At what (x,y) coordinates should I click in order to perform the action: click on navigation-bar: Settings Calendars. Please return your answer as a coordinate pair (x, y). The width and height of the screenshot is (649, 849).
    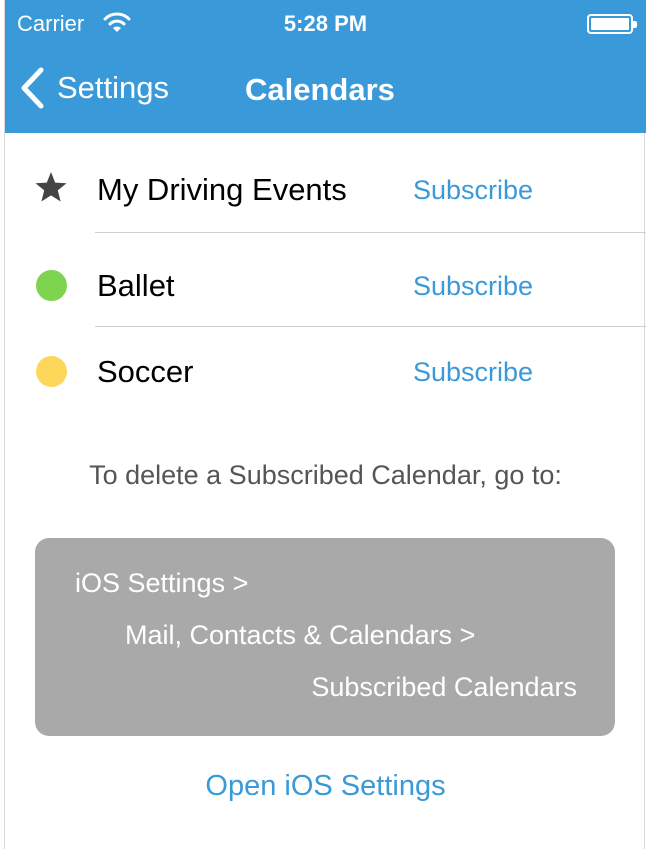
    Looking at the image, I should click on (325, 89).